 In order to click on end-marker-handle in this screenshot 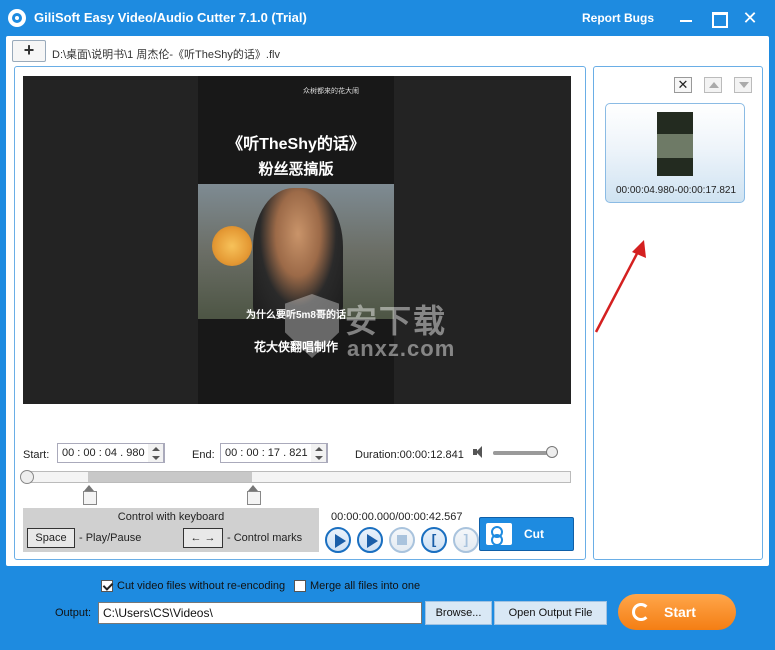, I will do `click(253, 495)`.